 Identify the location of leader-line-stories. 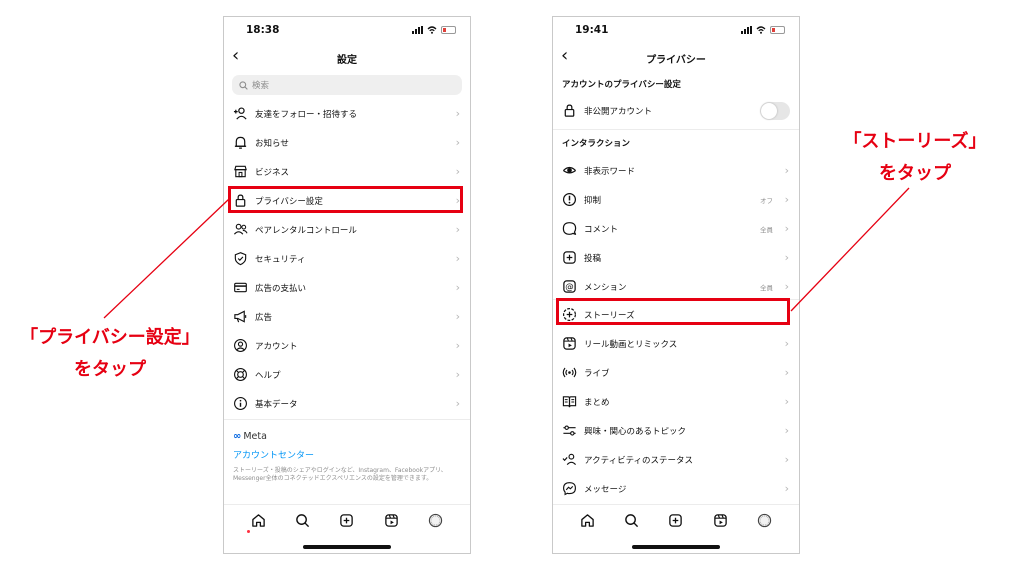
(850, 249).